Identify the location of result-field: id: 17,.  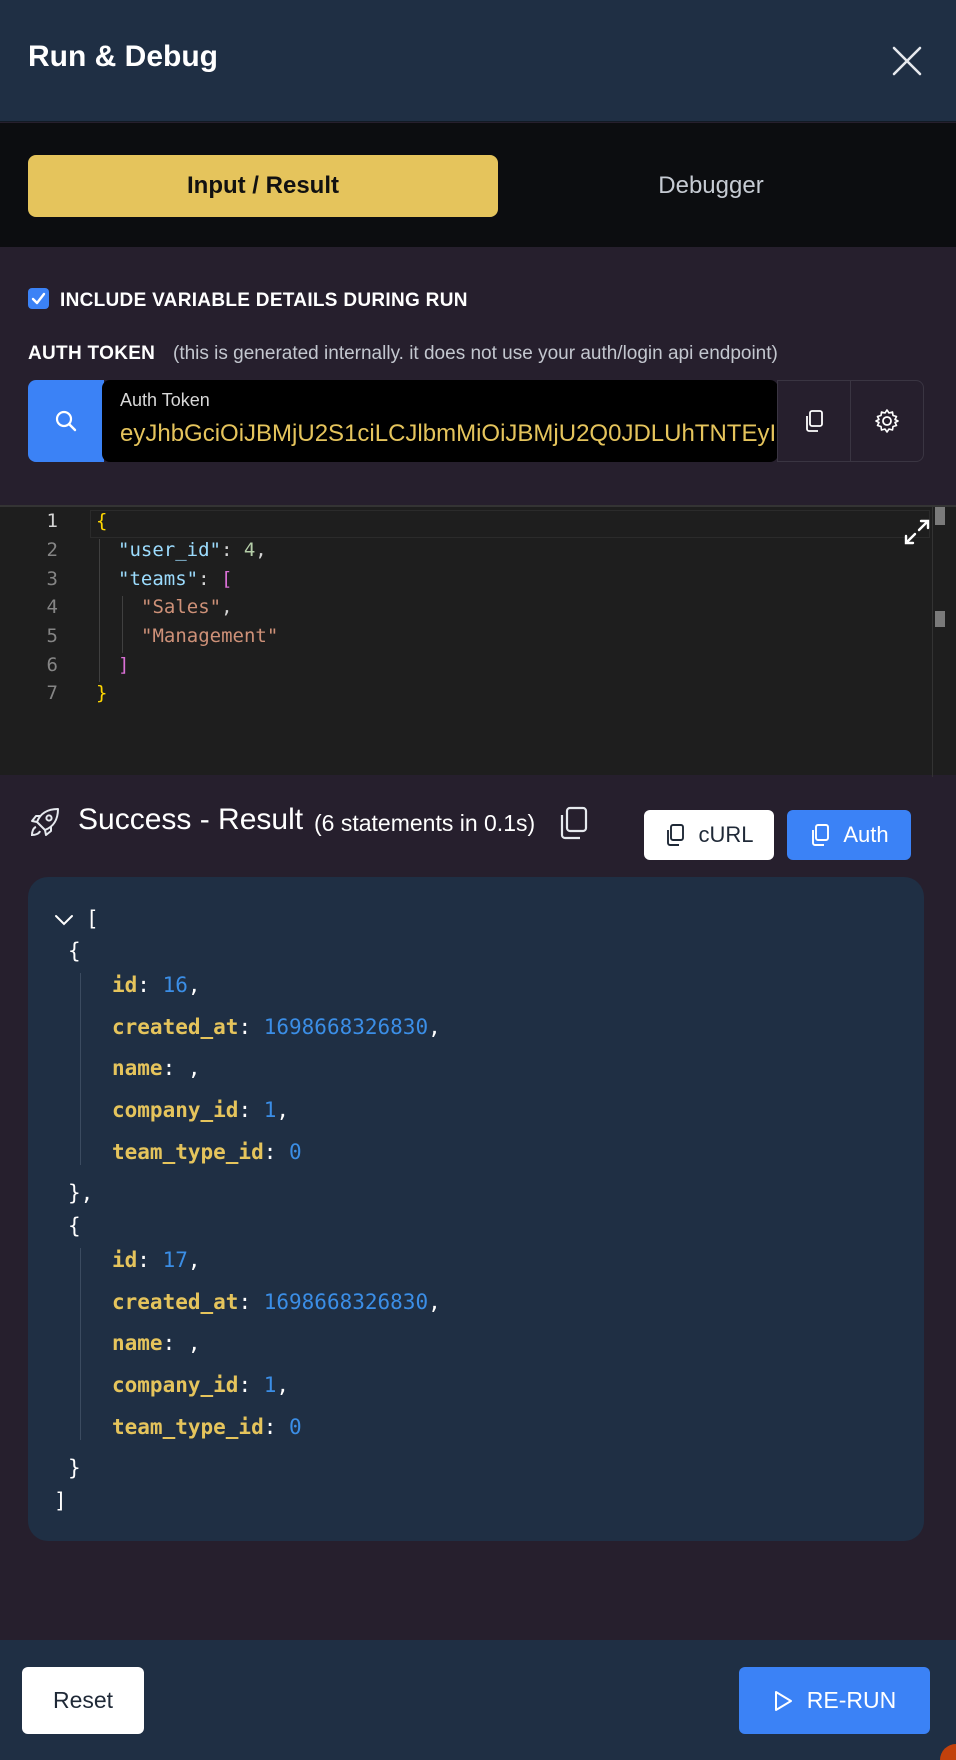
(156, 1260).